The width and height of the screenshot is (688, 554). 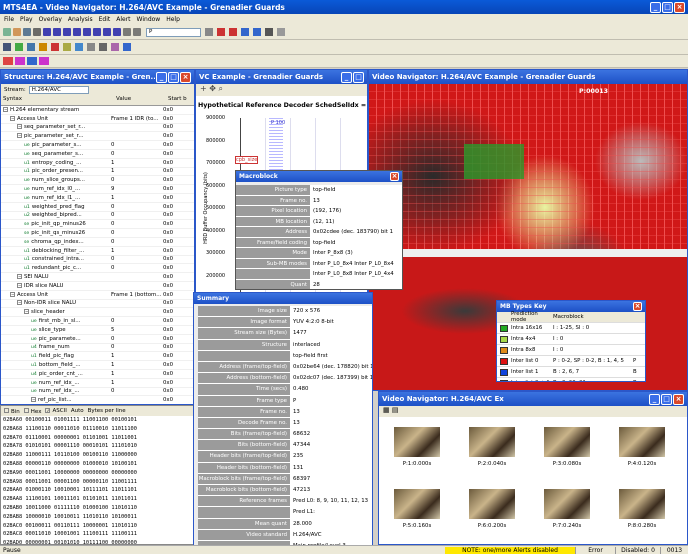 What do you see at coordinates (97, 400) in the screenshot?
I see `tree-row: − ref_pic_list... 0x0` at bounding box center [97, 400].